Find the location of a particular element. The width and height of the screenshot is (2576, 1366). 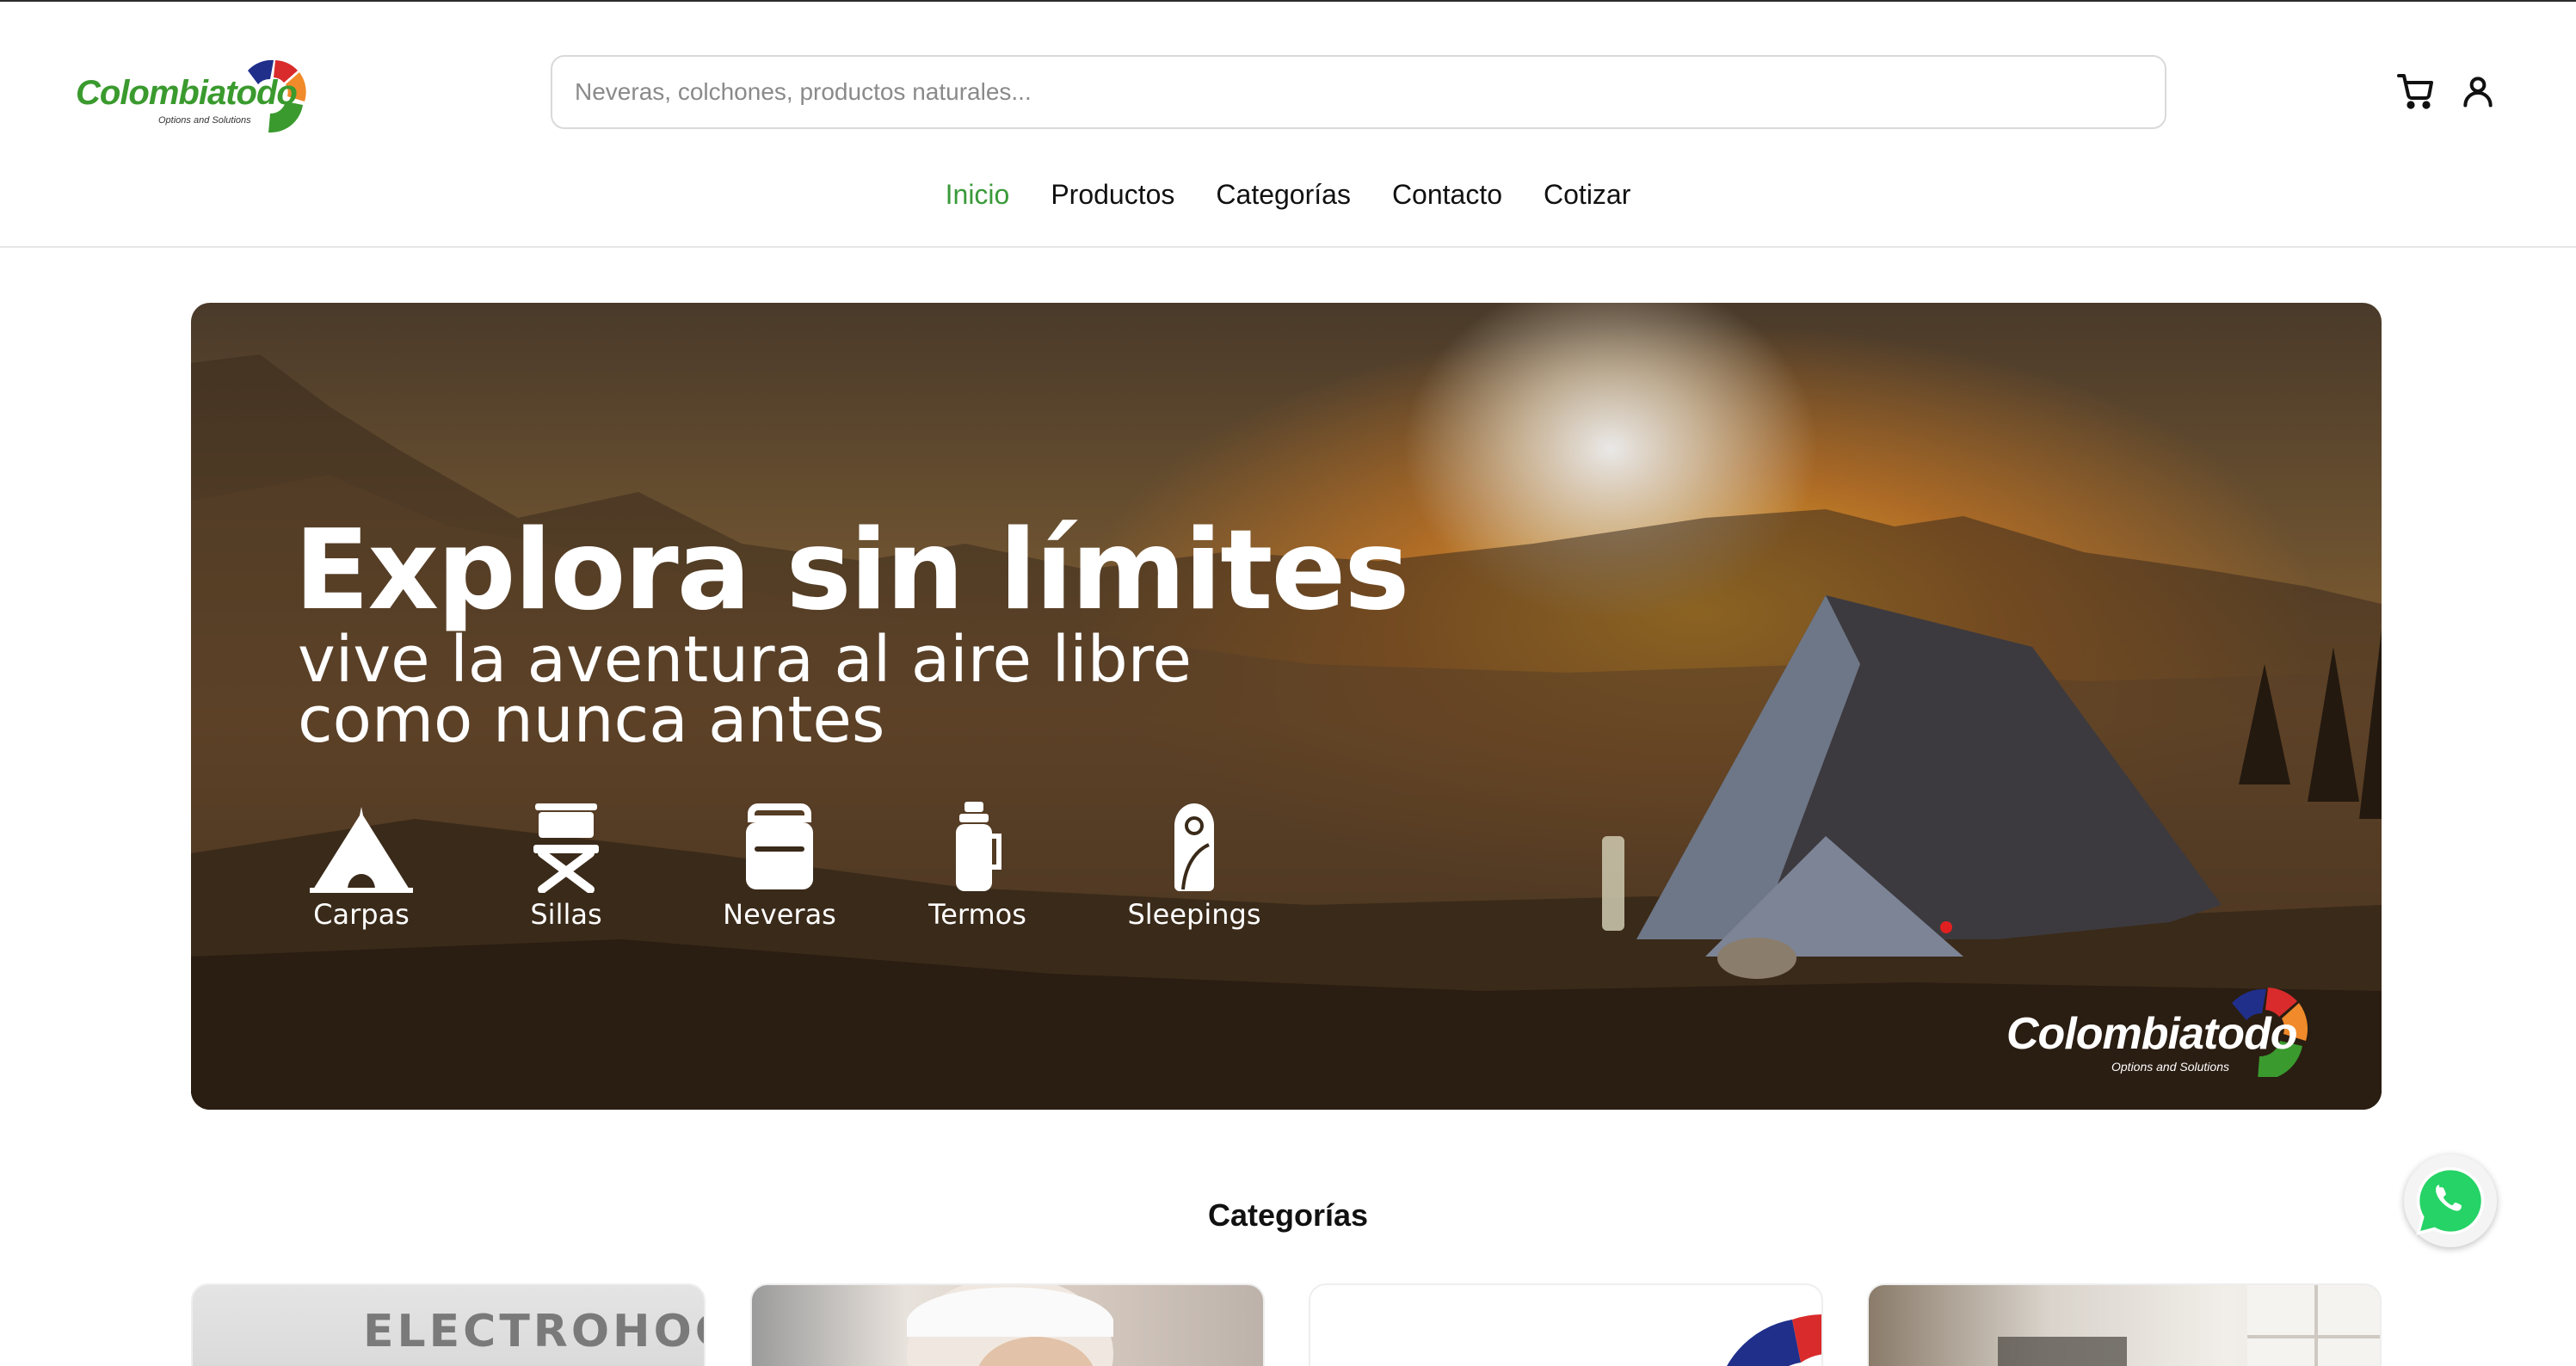

search-bar is located at coordinates (1359, 92).